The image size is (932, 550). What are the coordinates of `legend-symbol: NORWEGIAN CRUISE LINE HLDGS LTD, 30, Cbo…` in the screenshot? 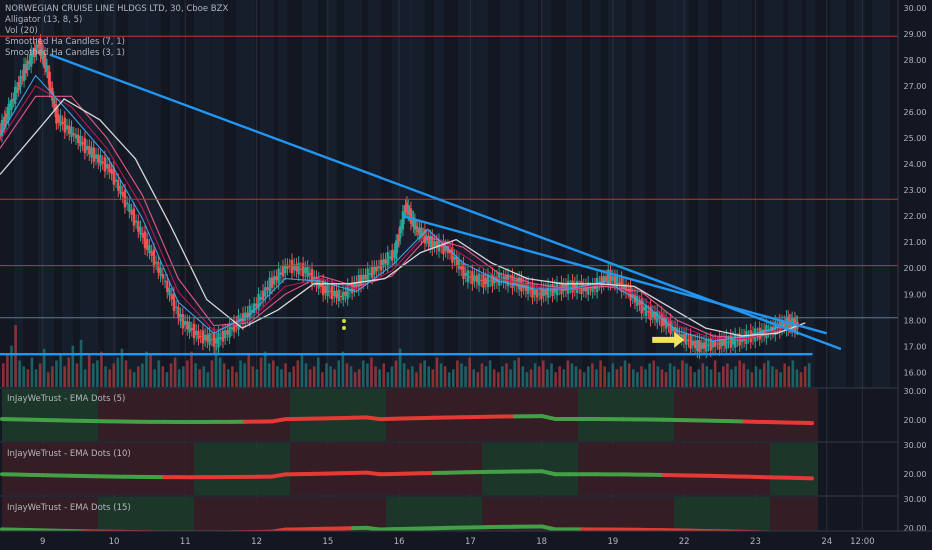 It's located at (116, 9).